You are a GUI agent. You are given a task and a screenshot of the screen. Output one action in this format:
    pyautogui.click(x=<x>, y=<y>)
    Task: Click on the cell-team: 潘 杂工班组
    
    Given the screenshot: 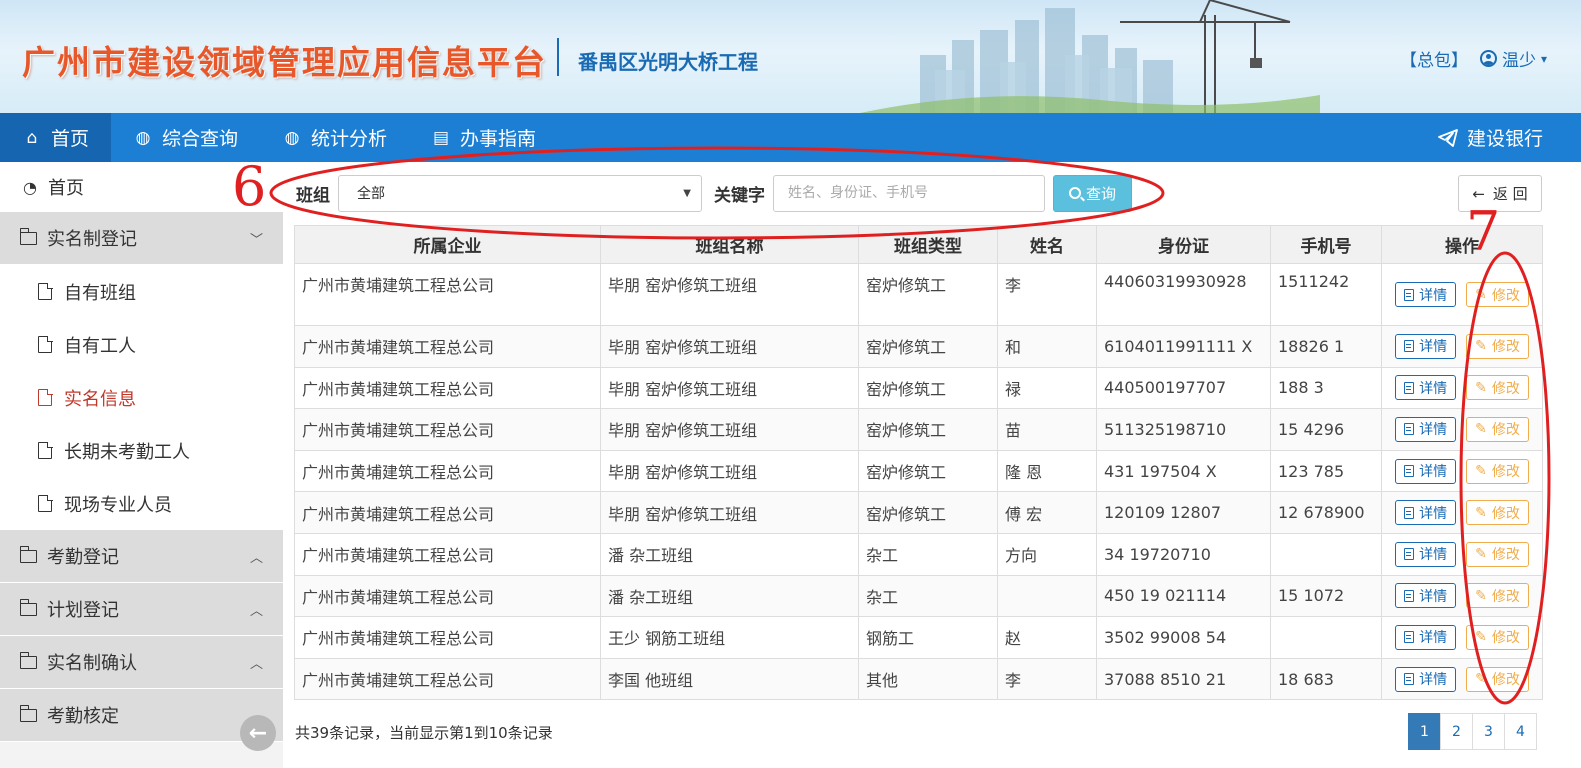 What is the action you would take?
    pyautogui.click(x=729, y=596)
    